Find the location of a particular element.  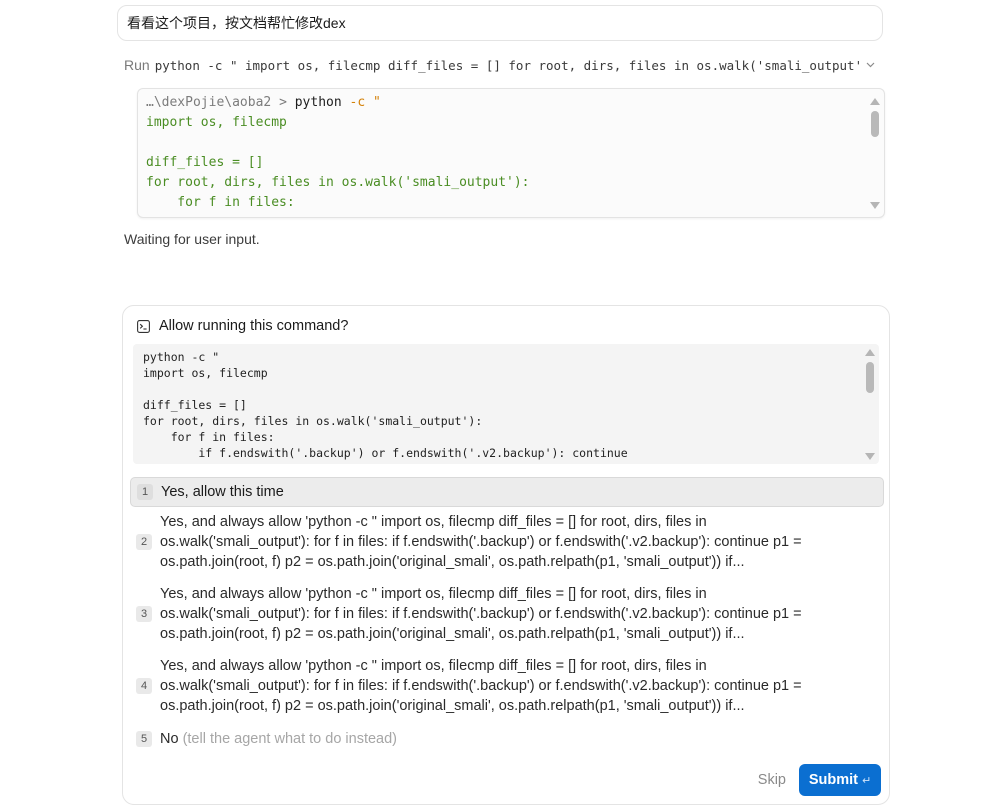

run-label: Run is located at coordinates (137, 65).